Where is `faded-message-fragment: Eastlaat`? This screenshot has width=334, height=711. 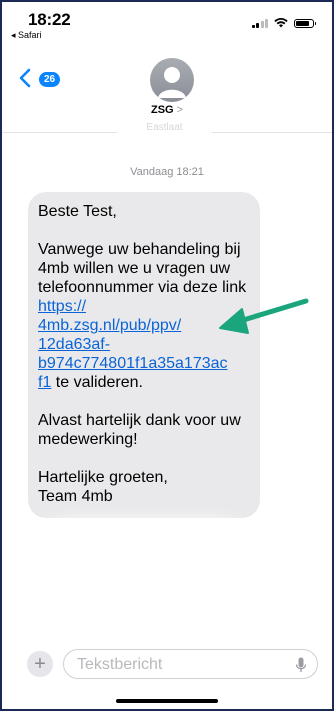
faded-message-fragment: Eastlaat is located at coordinates (164, 128).